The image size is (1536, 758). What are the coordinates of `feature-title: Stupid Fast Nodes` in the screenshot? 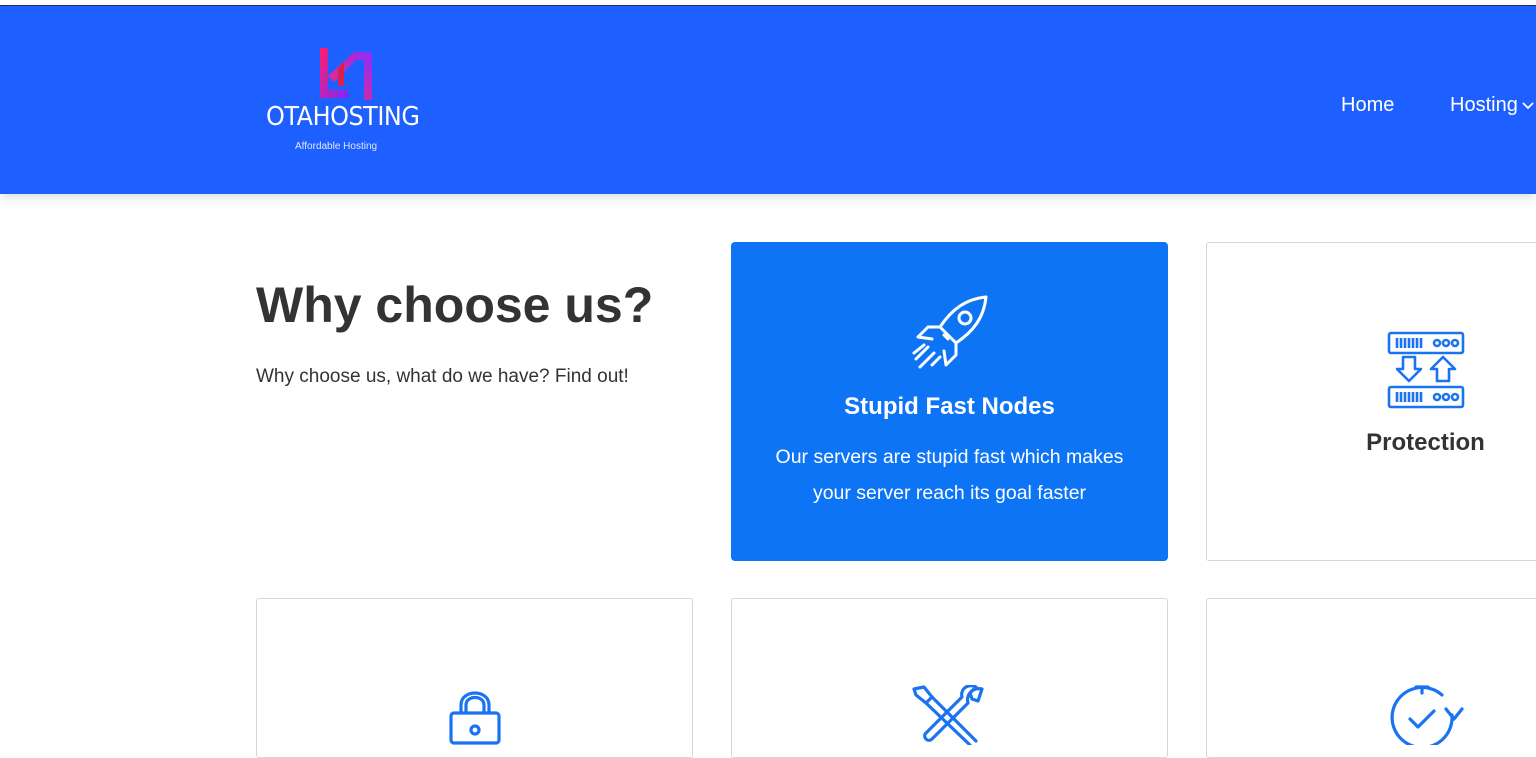 It's located at (949, 406).